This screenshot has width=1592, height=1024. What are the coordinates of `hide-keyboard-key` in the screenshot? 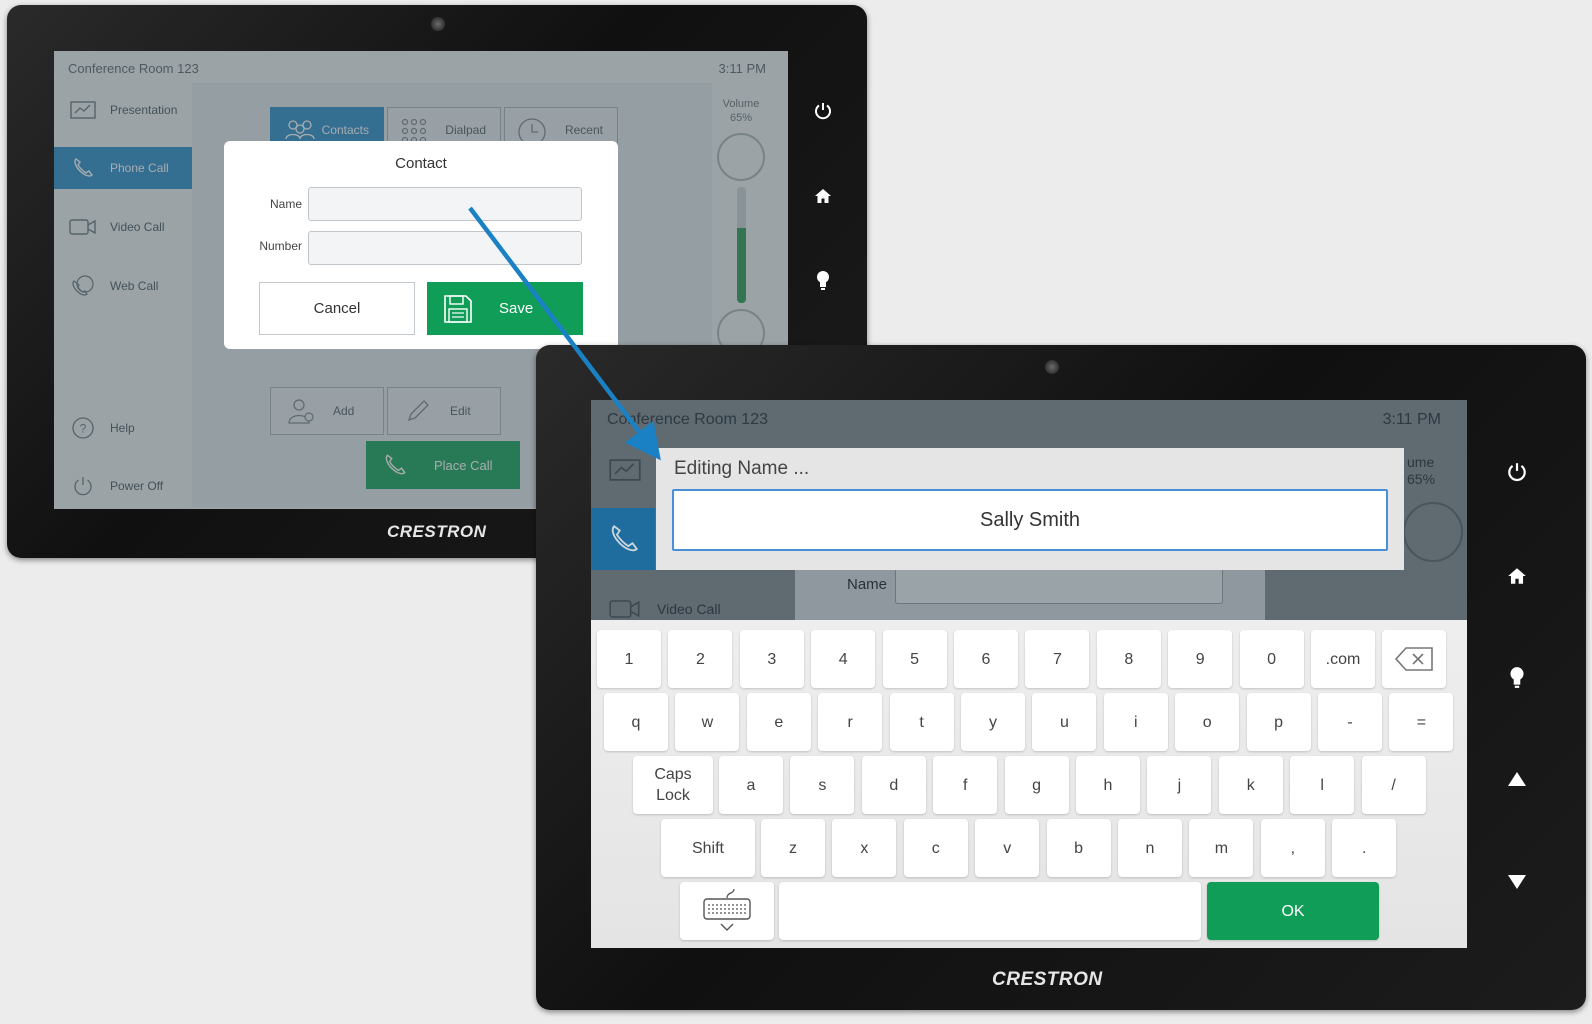 It's located at (727, 911).